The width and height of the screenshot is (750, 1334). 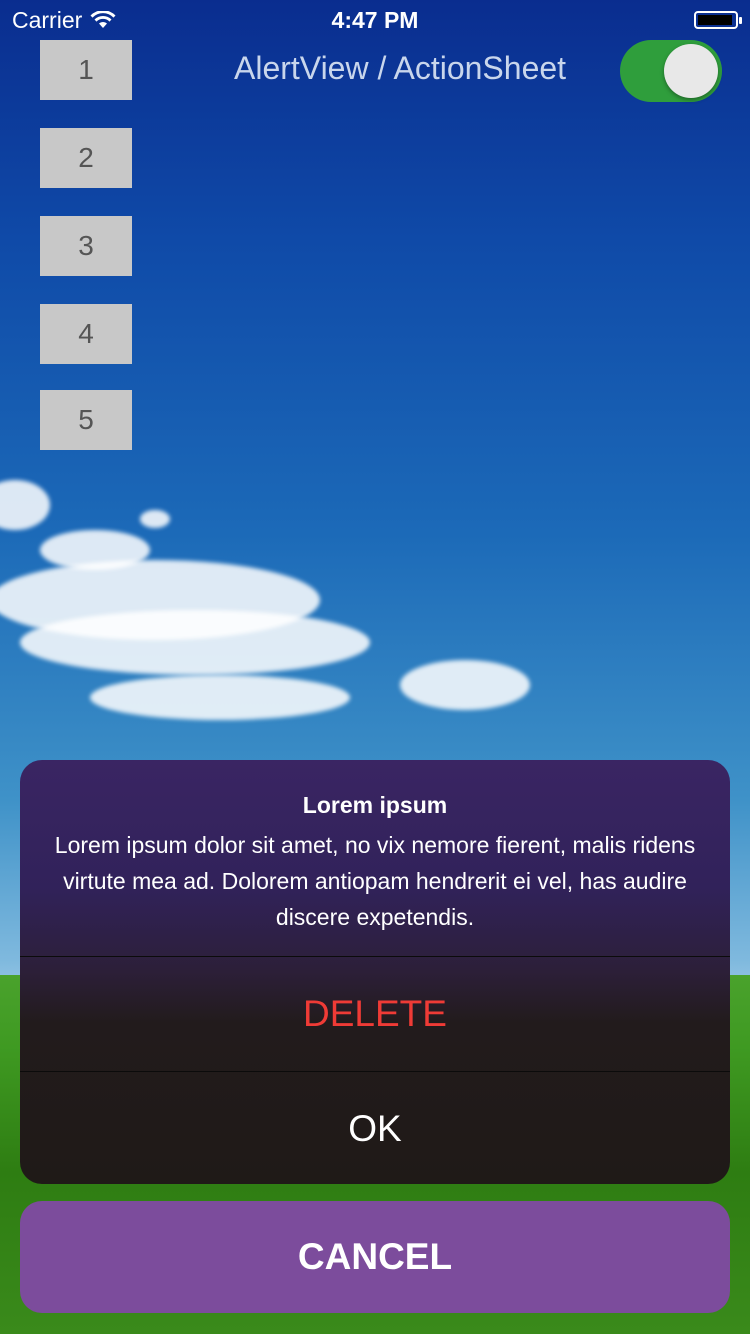 What do you see at coordinates (375, 1014) in the screenshot?
I see `delete-button: DELETE` at bounding box center [375, 1014].